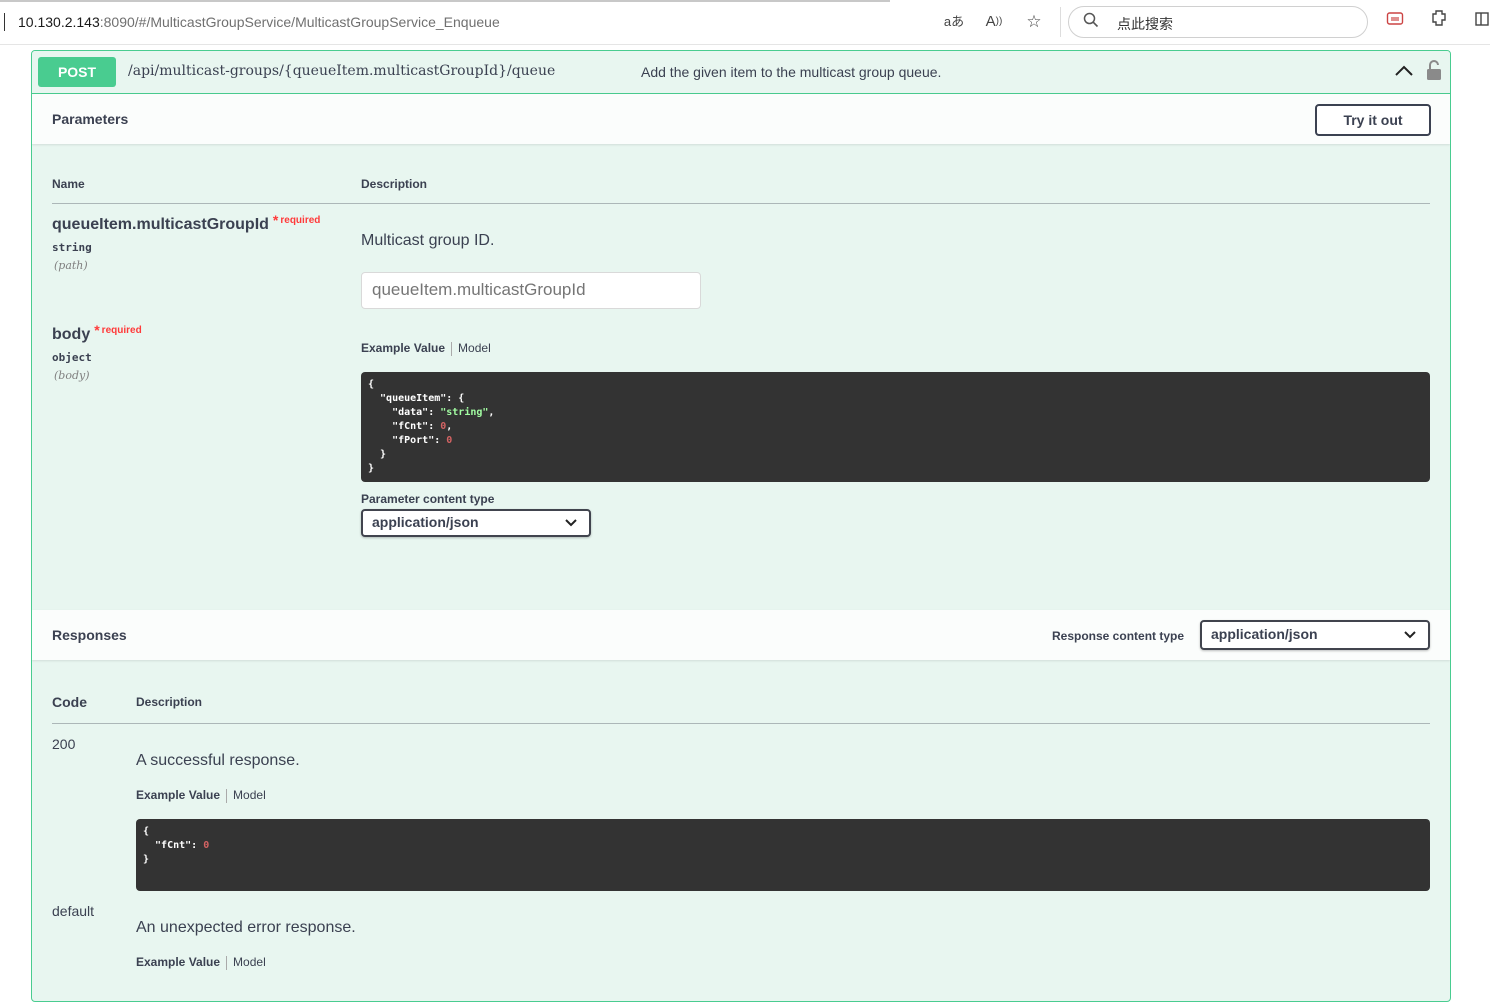 The image size is (1490, 1002). I want to click on response-code: default, so click(73, 911).